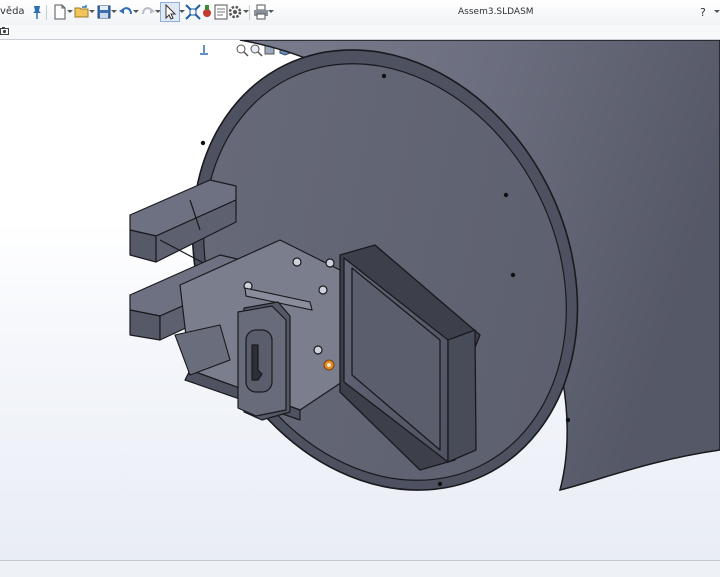 This screenshot has height=577, width=720. I want to click on menu-help: věda, so click(12, 11).